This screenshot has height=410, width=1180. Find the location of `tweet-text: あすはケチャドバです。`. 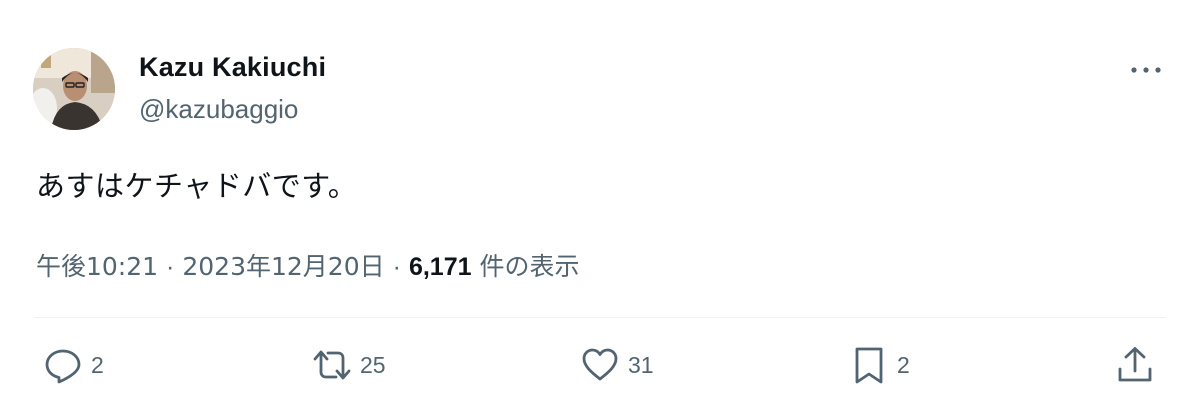

tweet-text: あすはケチャドバです。 is located at coordinates (197, 186).